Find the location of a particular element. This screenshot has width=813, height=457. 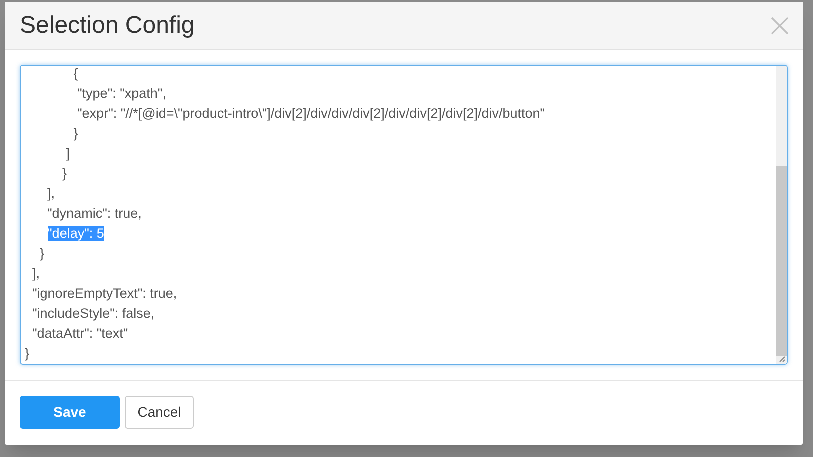

code-line: "expr": "//*[@id=\"product-intro\"]/div[2]/div/div/div[2]/div/div[2]/div[2]/div/button" is located at coordinates (311, 114).